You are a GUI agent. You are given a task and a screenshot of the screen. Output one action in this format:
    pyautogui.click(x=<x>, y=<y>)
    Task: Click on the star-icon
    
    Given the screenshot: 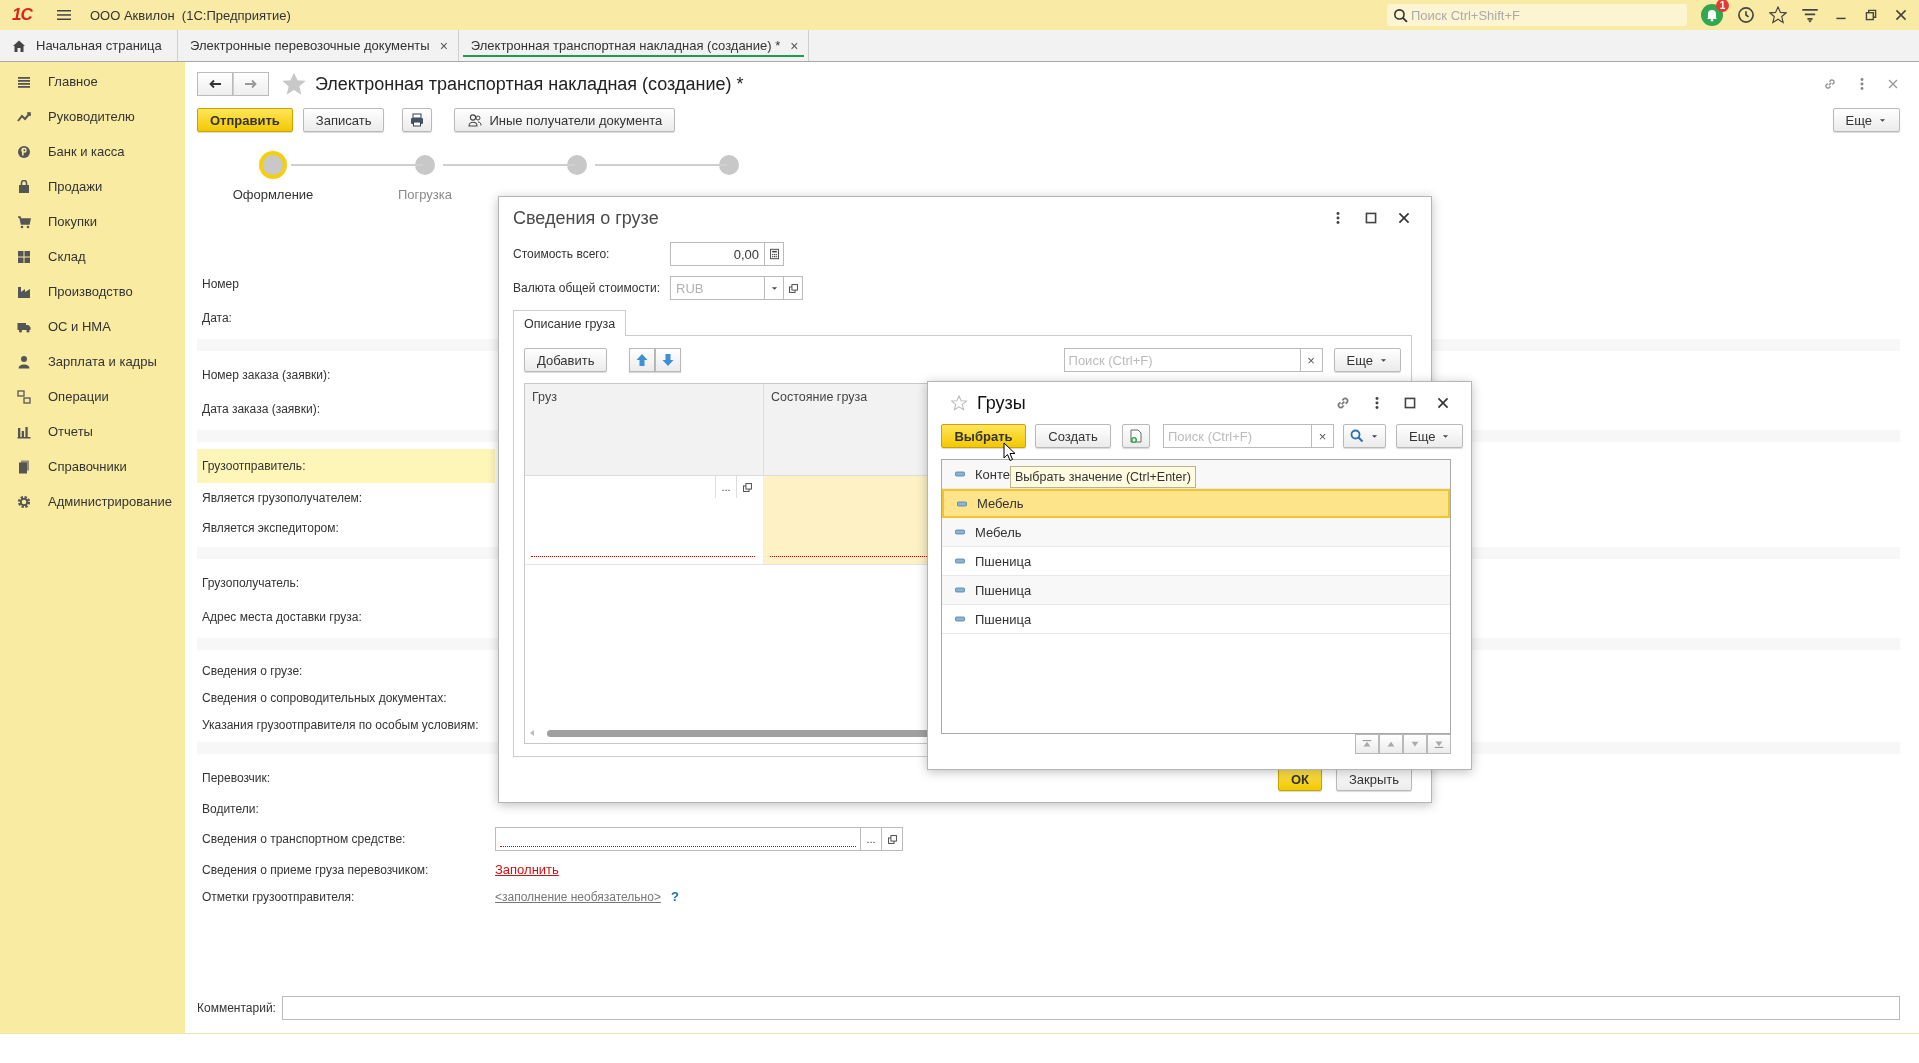 What is the action you would take?
    pyautogui.click(x=1778, y=15)
    